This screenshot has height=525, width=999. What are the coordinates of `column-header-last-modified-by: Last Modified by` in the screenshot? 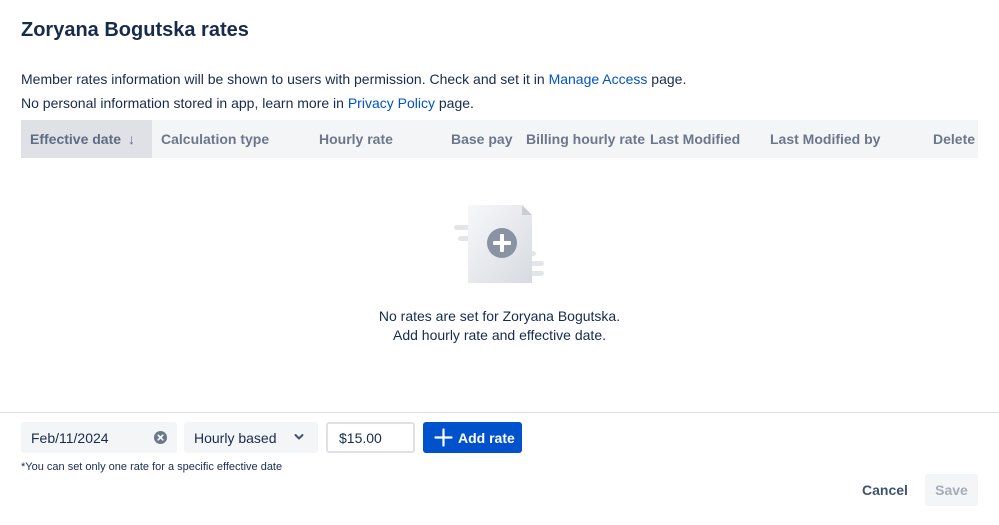 It's located at (825, 139).